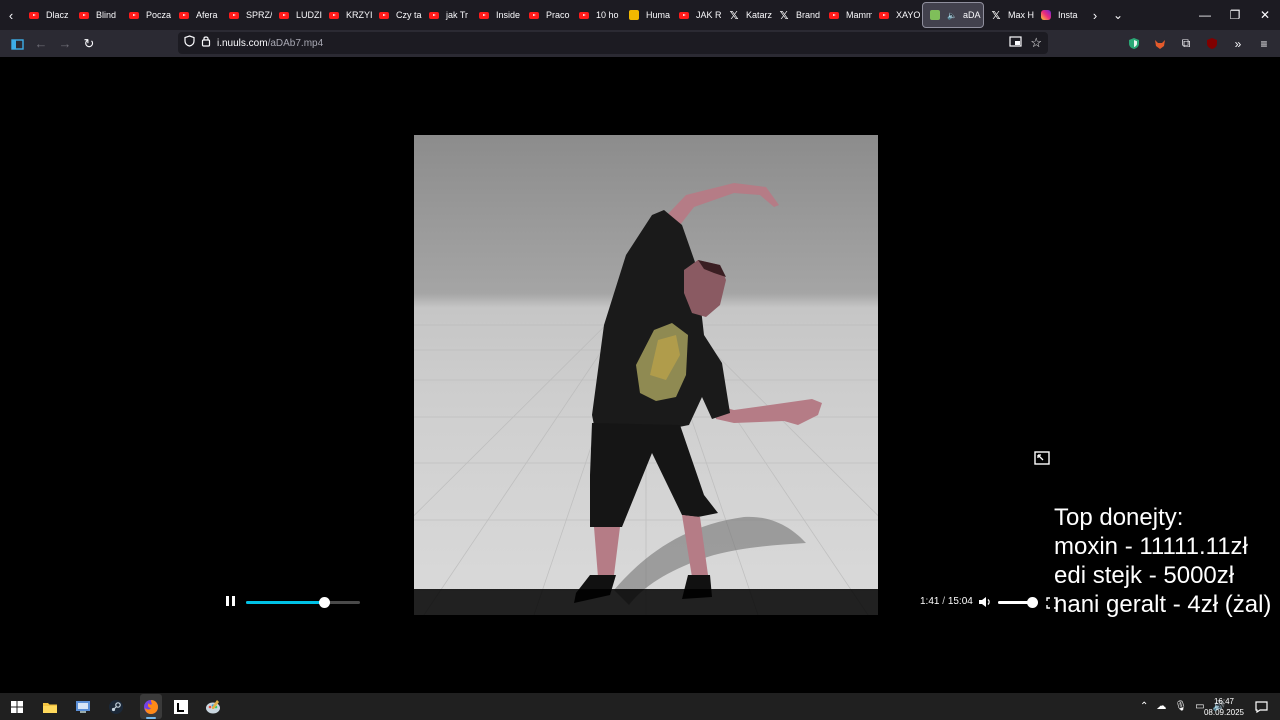 The image size is (1280, 720). What do you see at coordinates (1151, 546) in the screenshot?
I see `overlay-line: moxin - 11111.11zł` at bounding box center [1151, 546].